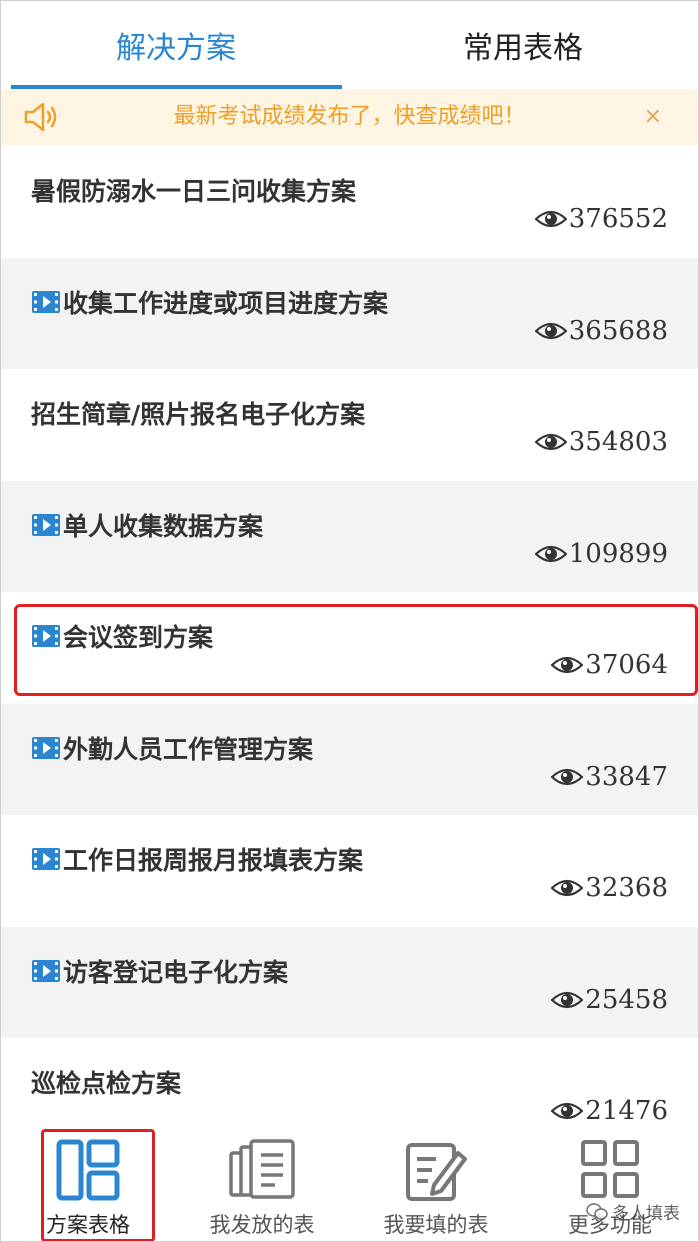  I want to click on list-item: 暑假防溺水一日三问收集方案 376552, so click(349, 202).